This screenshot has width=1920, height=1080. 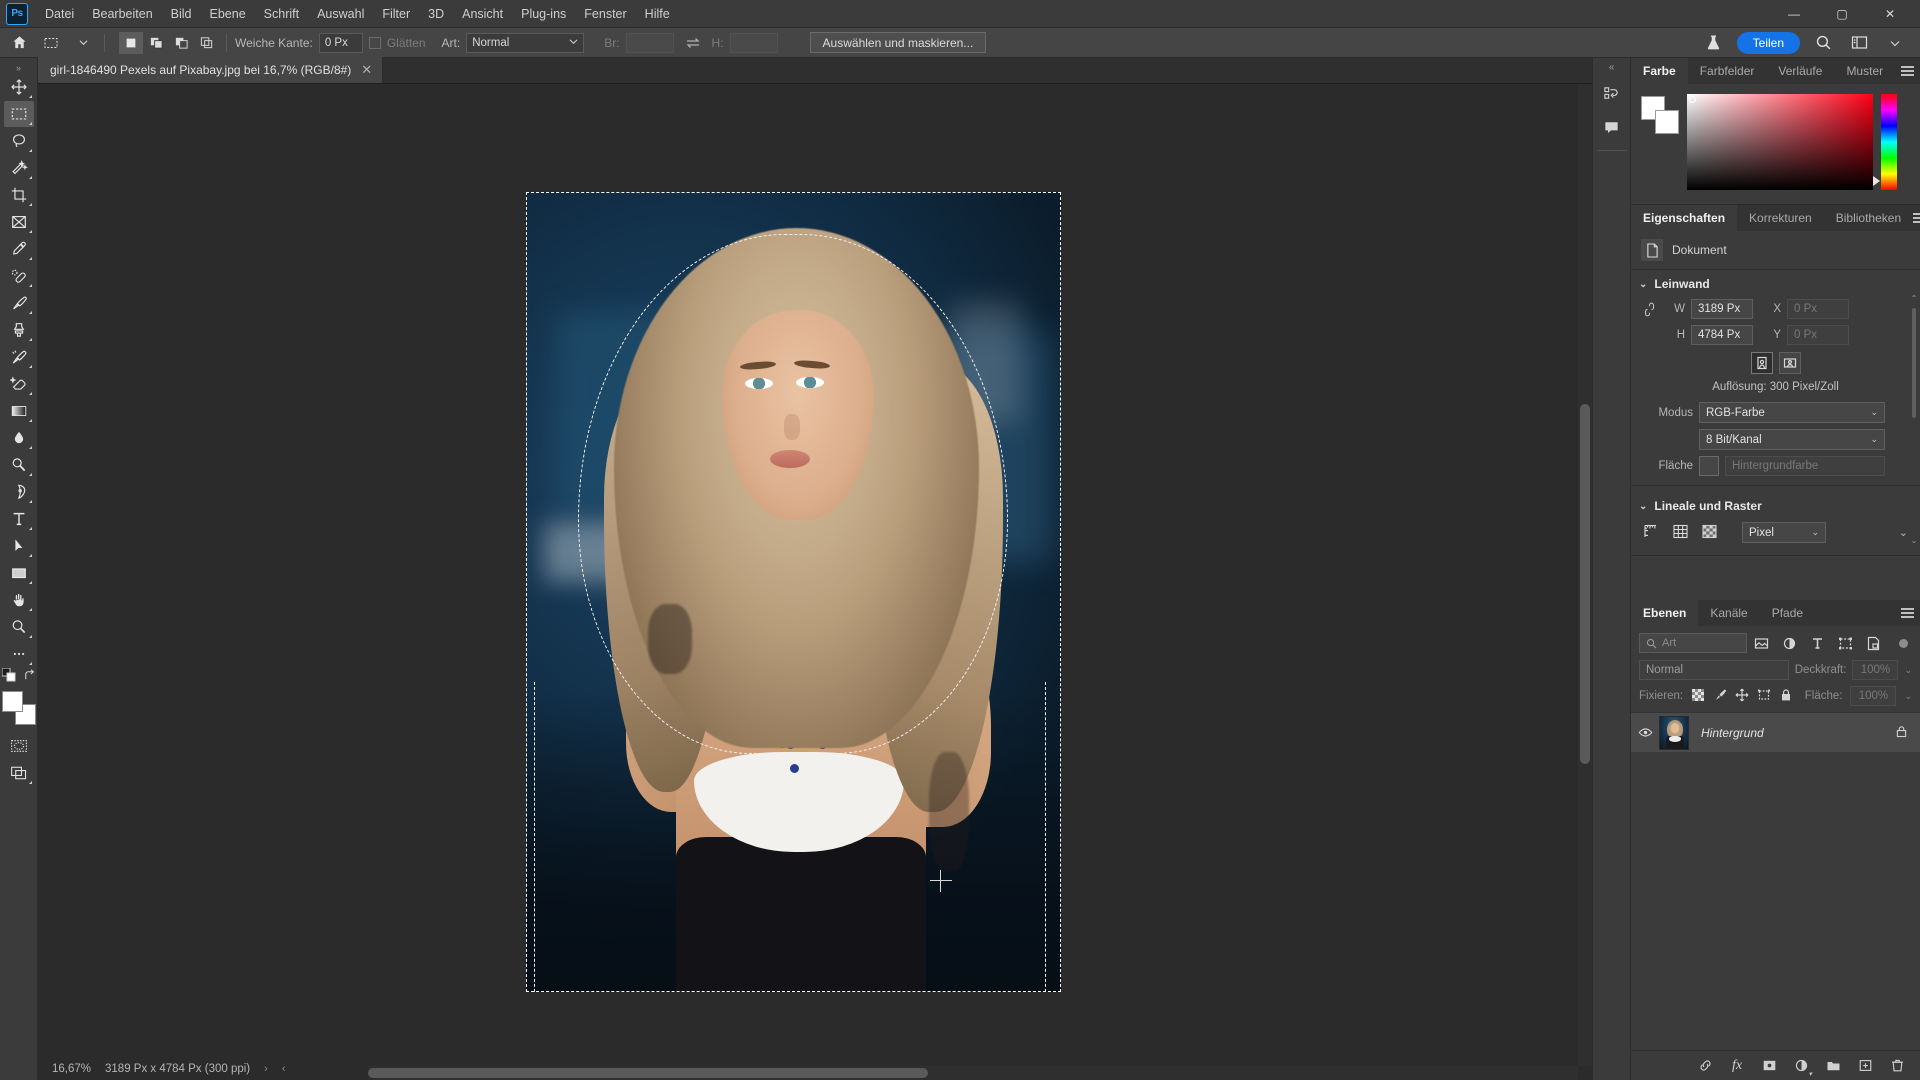 What do you see at coordinates (1885, 142) in the screenshot?
I see `hue-slider` at bounding box center [1885, 142].